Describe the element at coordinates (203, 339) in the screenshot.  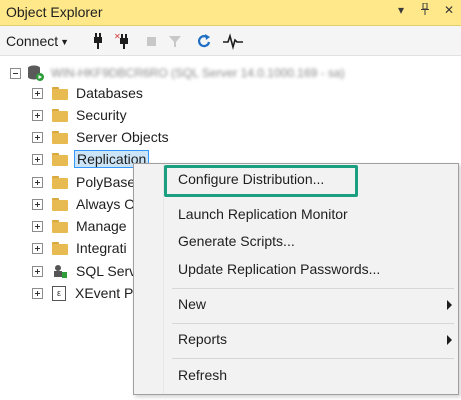
I see `menu-item-label: Reports` at that location.